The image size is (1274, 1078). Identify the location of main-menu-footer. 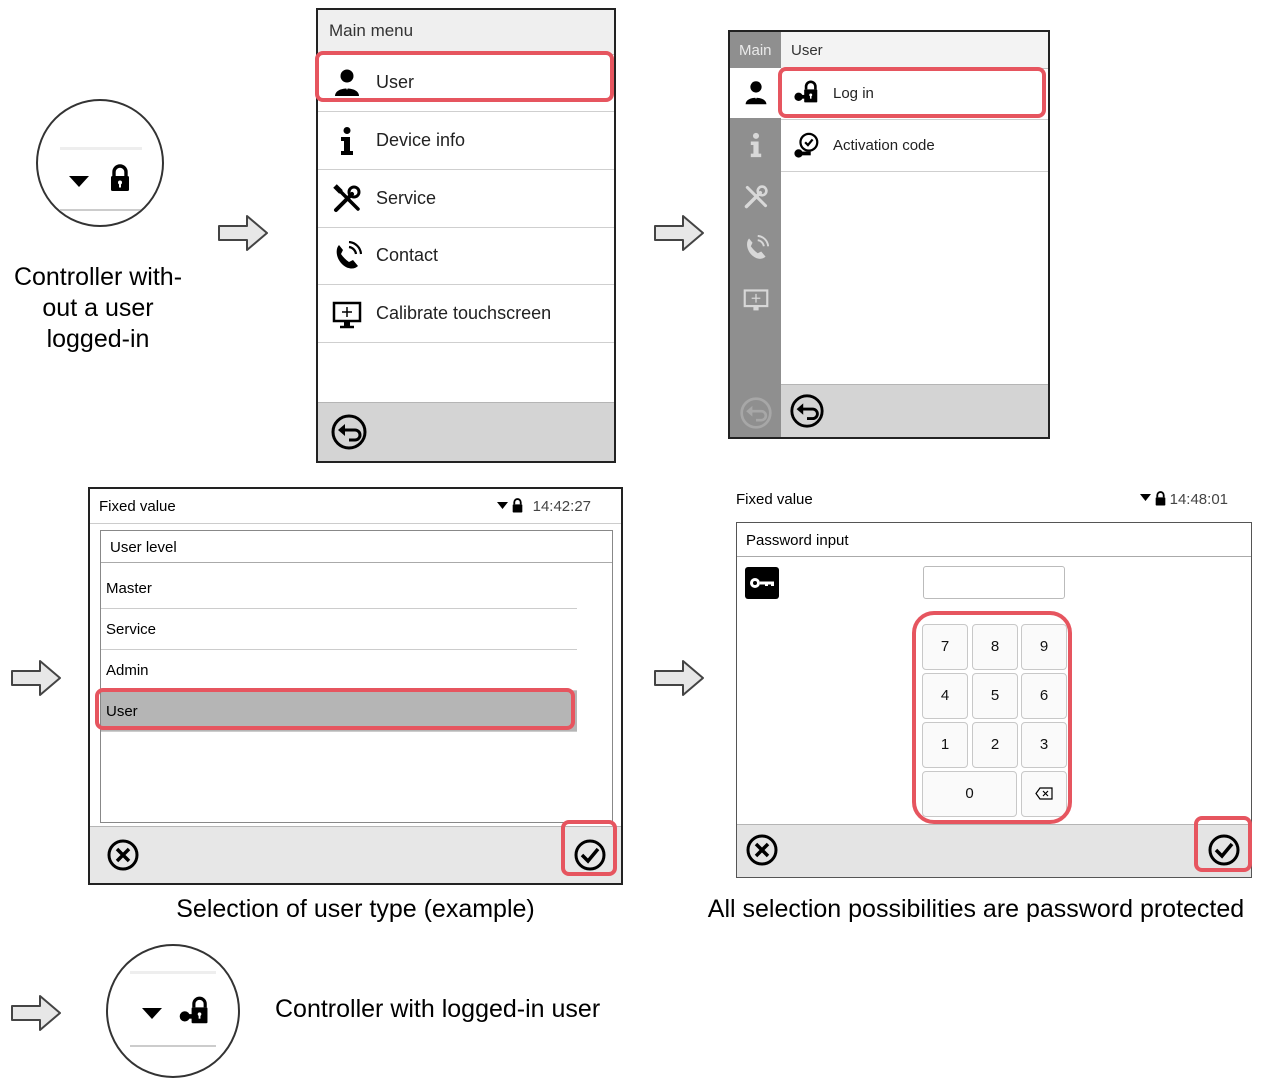
(466, 431).